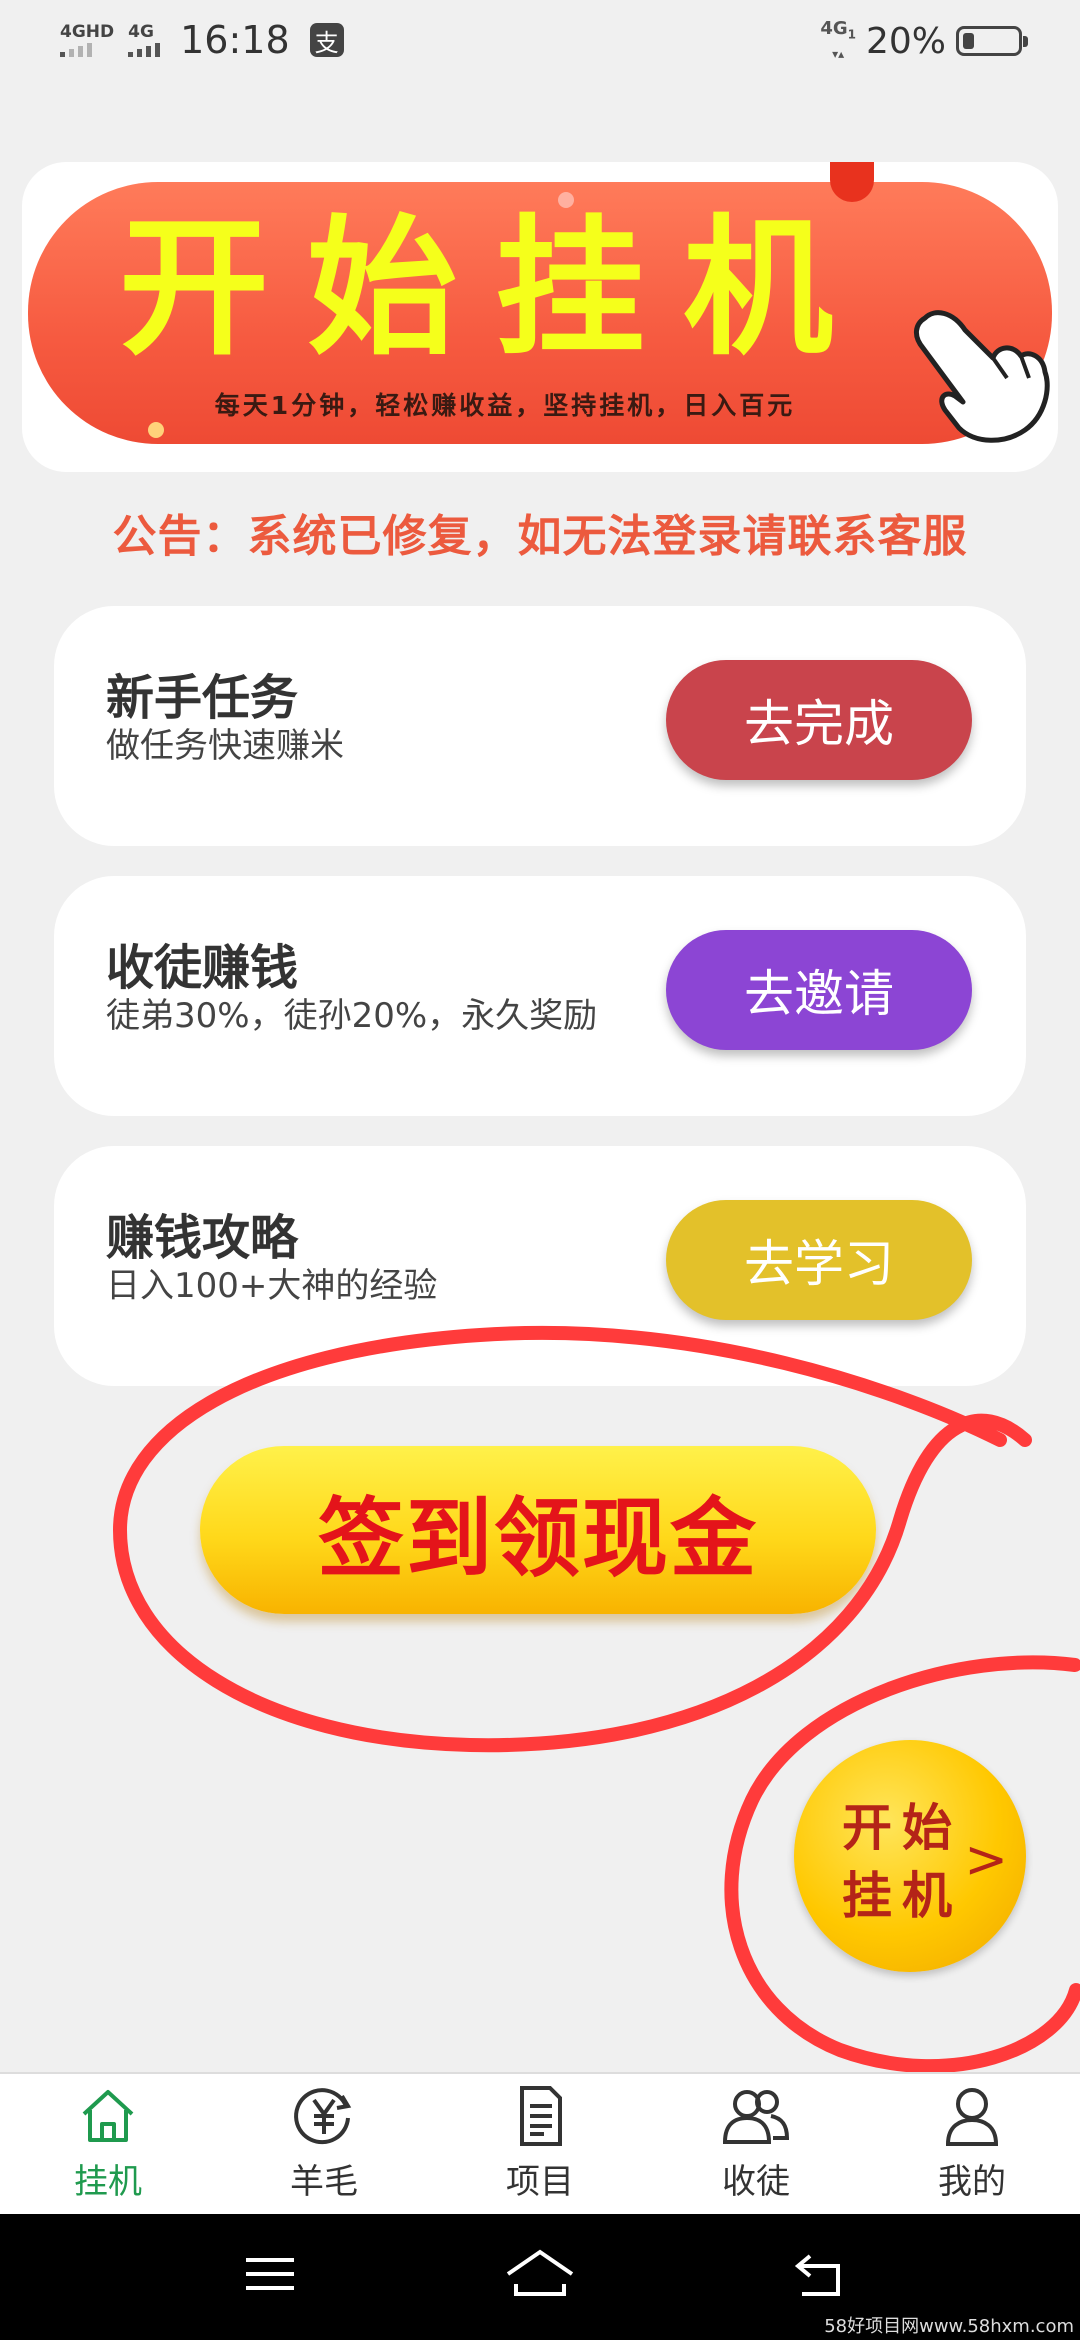 The width and height of the screenshot is (1080, 2340). I want to click on yuan-icon, so click(323, 2116).